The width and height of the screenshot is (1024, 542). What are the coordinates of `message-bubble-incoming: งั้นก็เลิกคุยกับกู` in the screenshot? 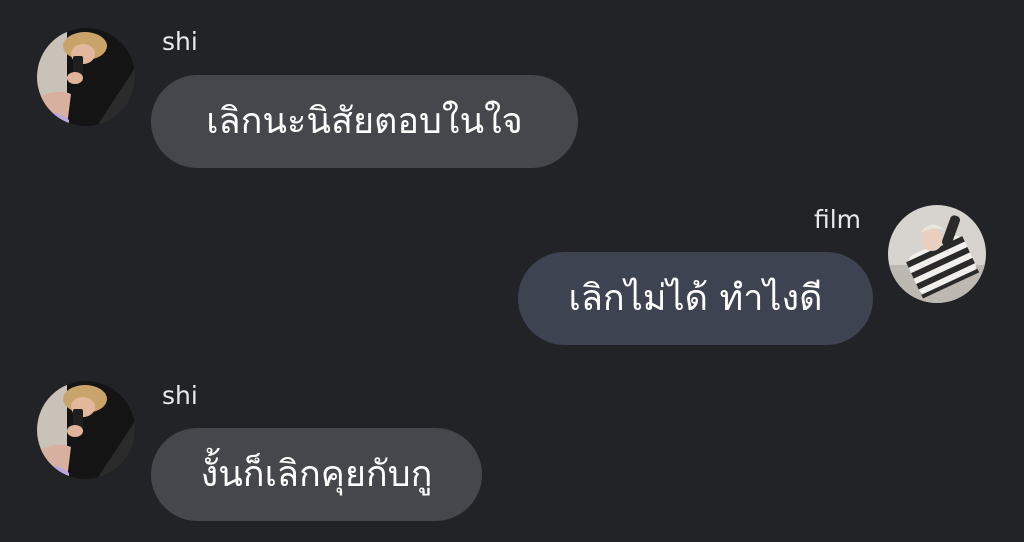 It's located at (316, 474).